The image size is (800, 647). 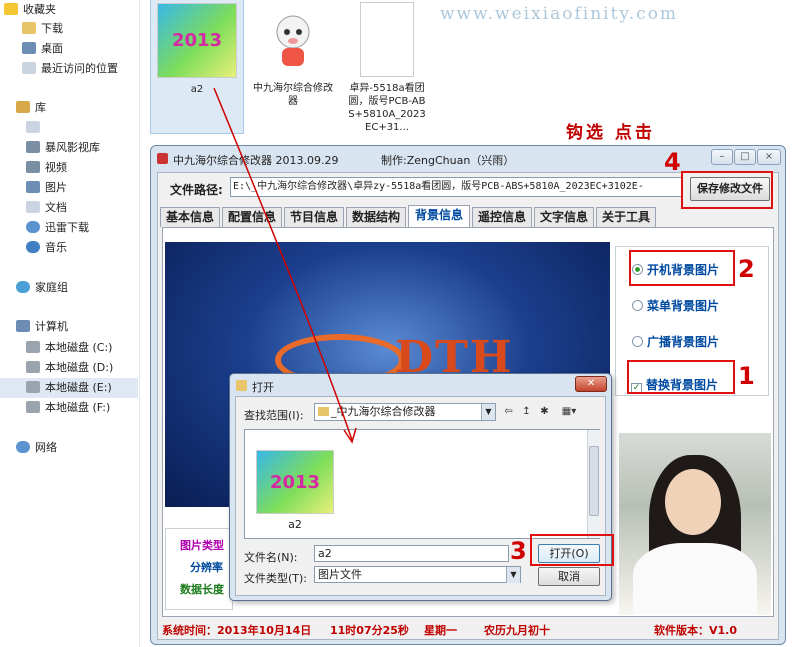 What do you see at coordinates (69, 388) in the screenshot?
I see `sidebar-drive-e: 本地磁盘 (E:)` at bounding box center [69, 388].